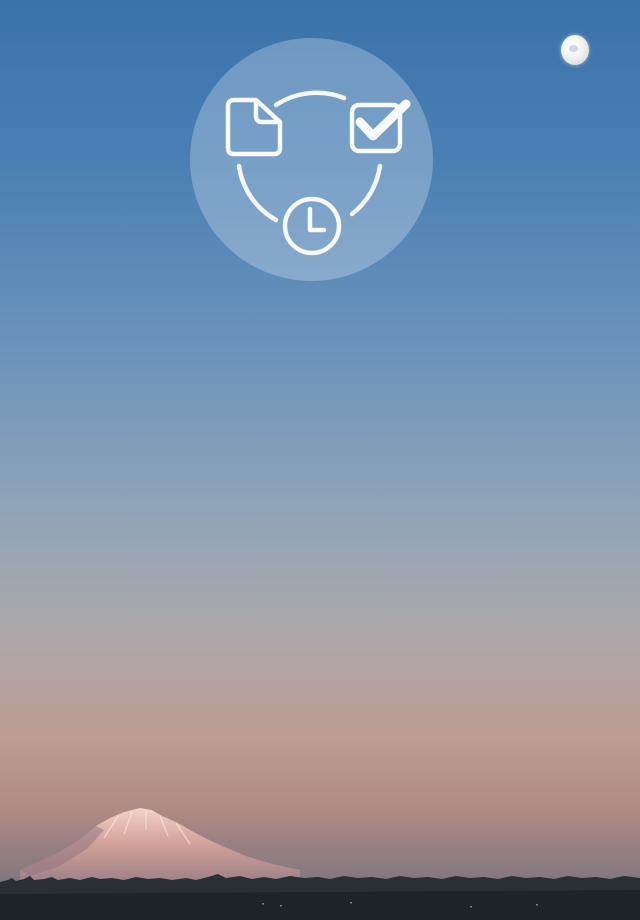 The width and height of the screenshot is (640, 920). What do you see at coordinates (575, 50) in the screenshot?
I see `moon` at bounding box center [575, 50].